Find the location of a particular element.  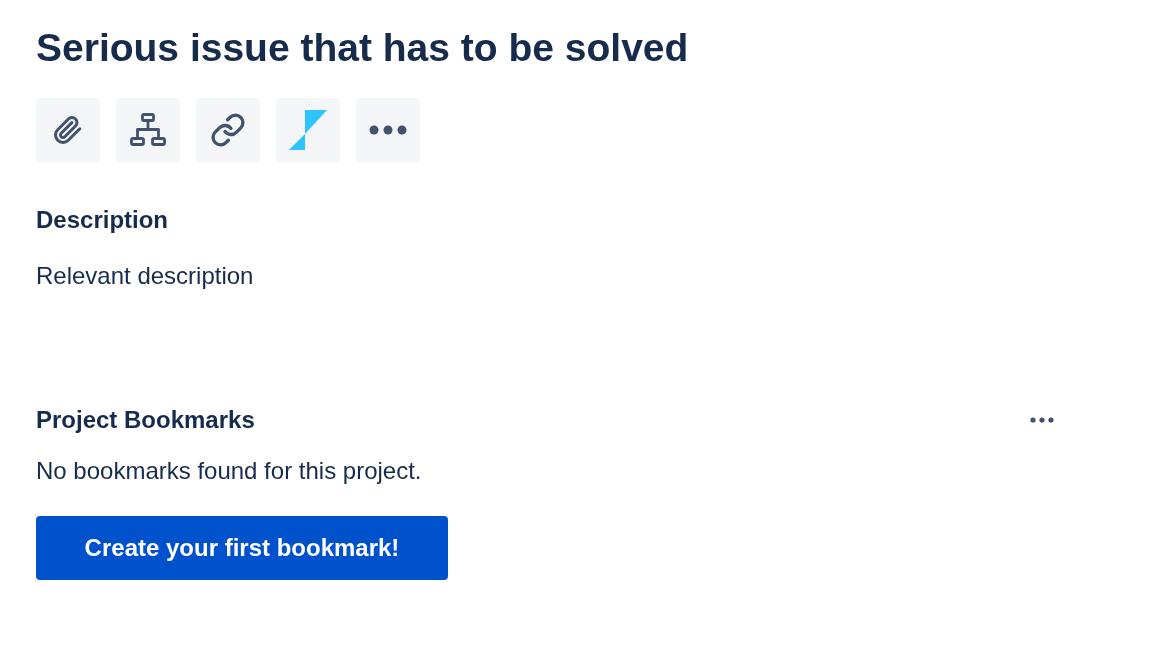

child-issues-button is located at coordinates (148, 130).